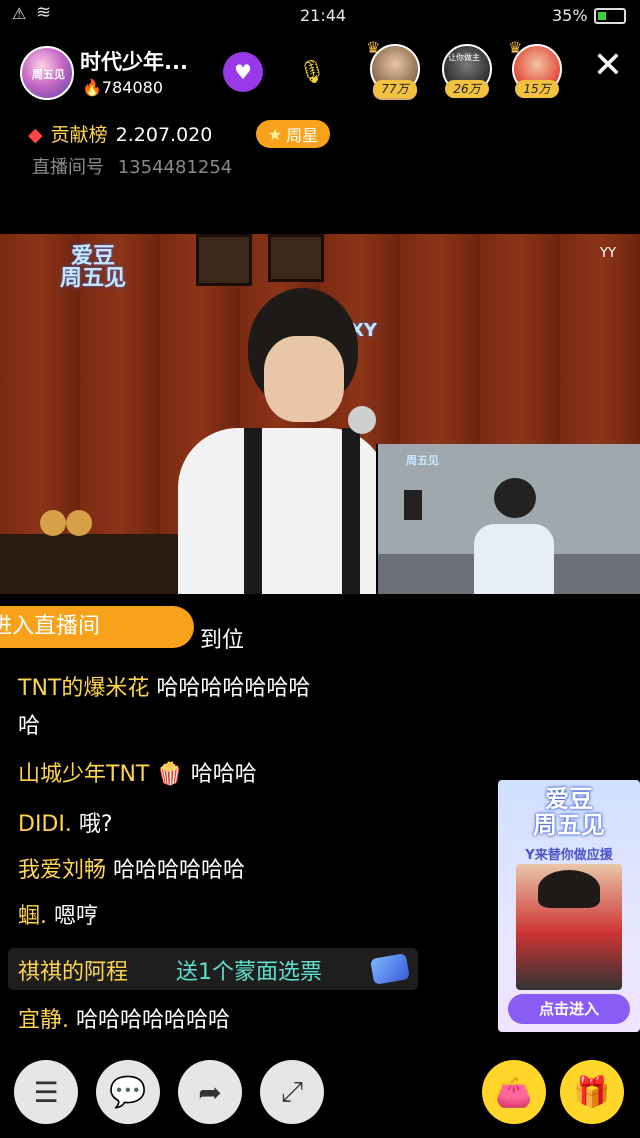 This screenshot has width=640, height=1138. Describe the element at coordinates (175, 167) in the screenshot. I see `room-id-value: 1354481254` at that location.